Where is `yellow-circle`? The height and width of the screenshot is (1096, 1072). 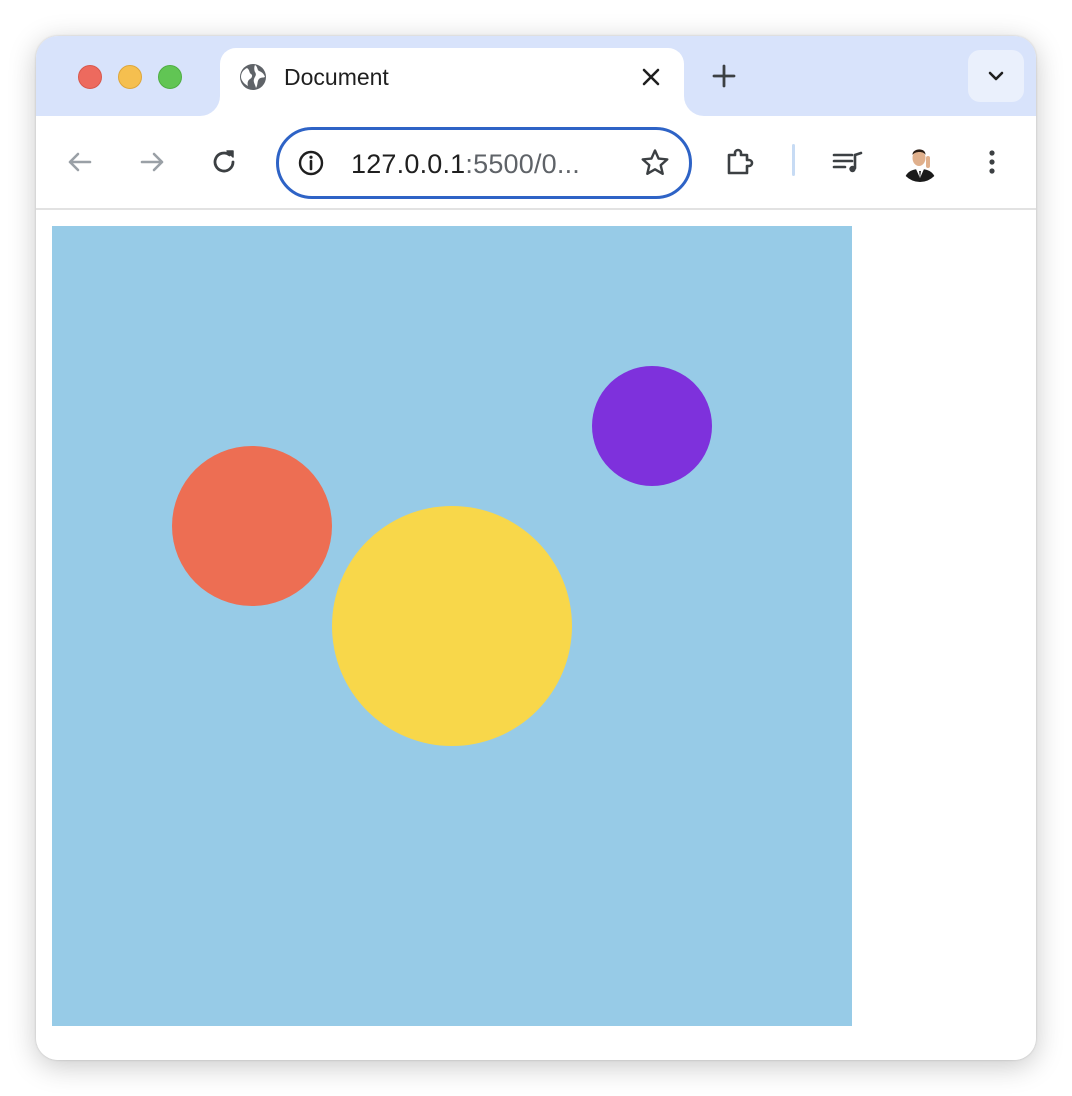 yellow-circle is located at coordinates (452, 626).